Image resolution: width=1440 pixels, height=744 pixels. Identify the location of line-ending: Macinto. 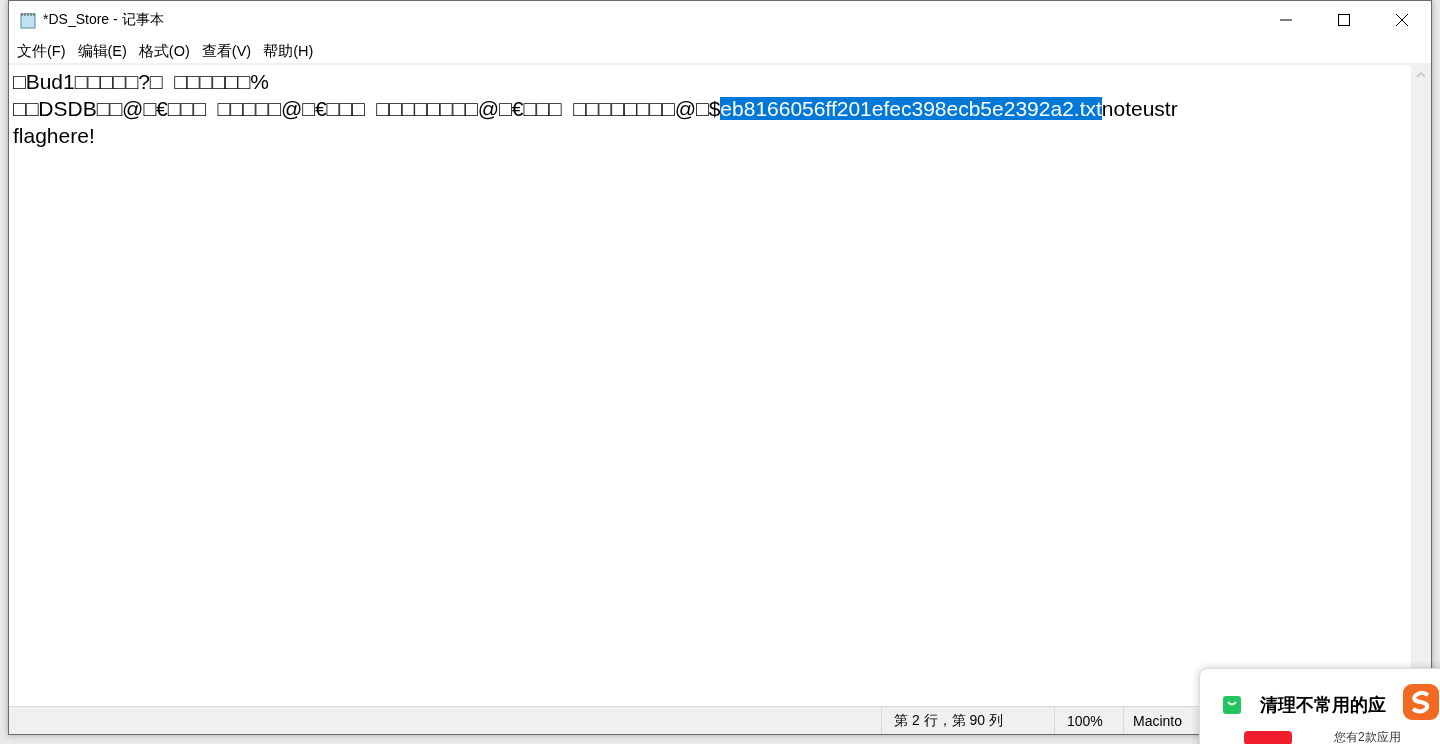
(1158, 721).